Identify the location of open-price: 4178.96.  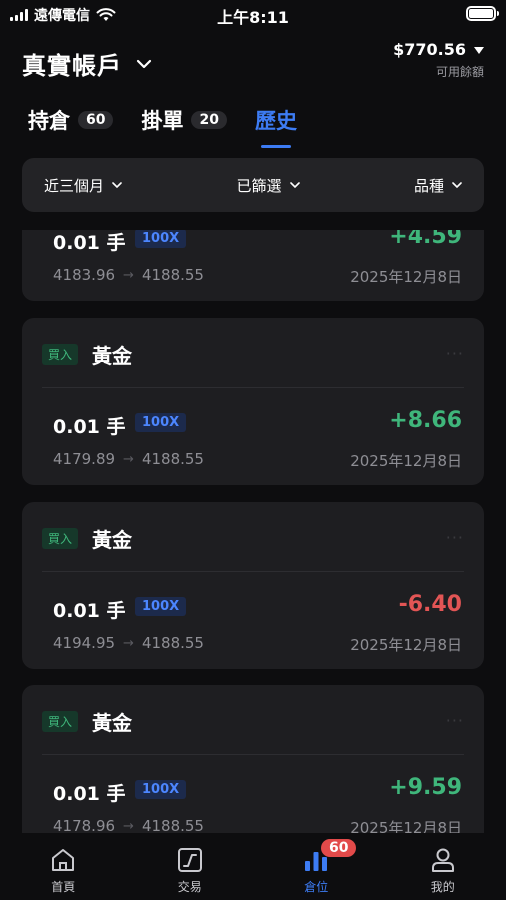
(84, 825).